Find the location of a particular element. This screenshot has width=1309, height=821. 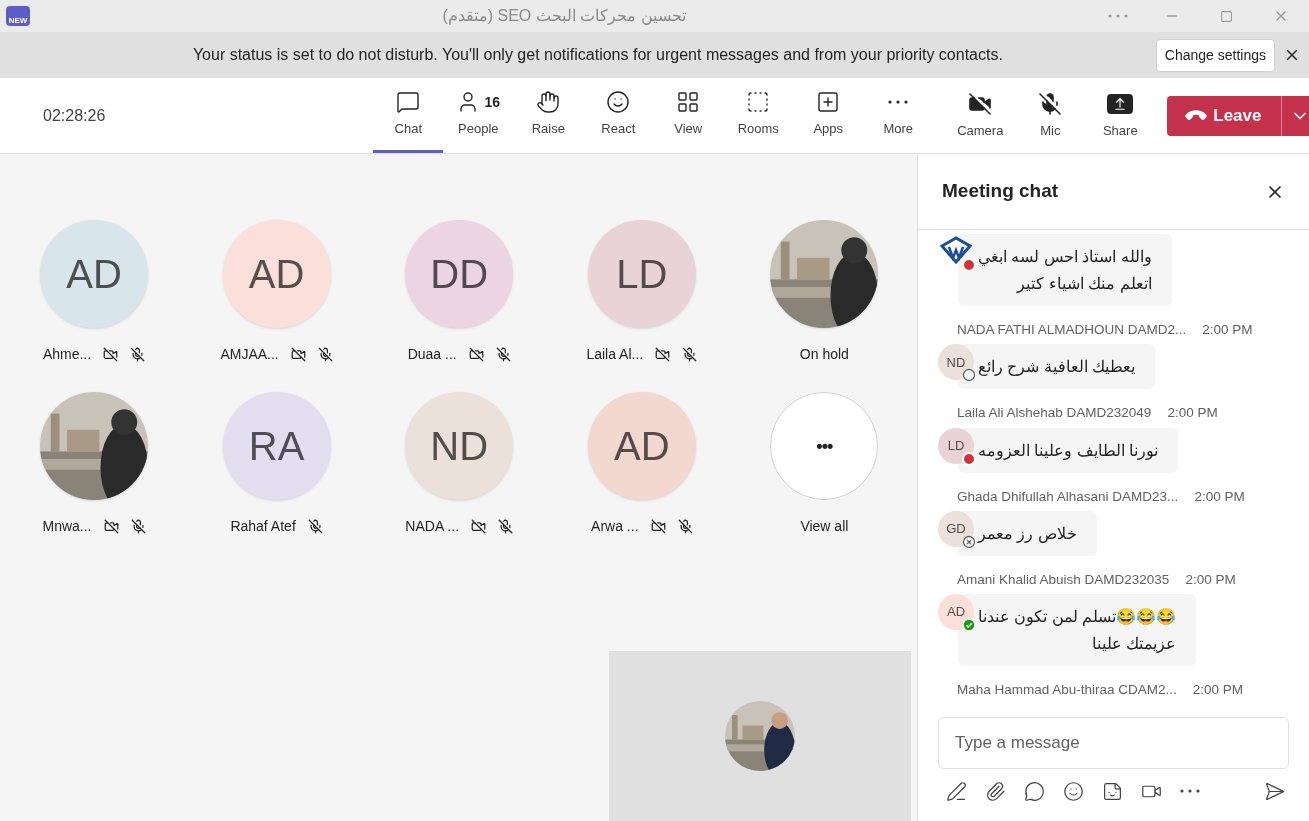

toolbar-button: Rooms is located at coordinates (758, 115).